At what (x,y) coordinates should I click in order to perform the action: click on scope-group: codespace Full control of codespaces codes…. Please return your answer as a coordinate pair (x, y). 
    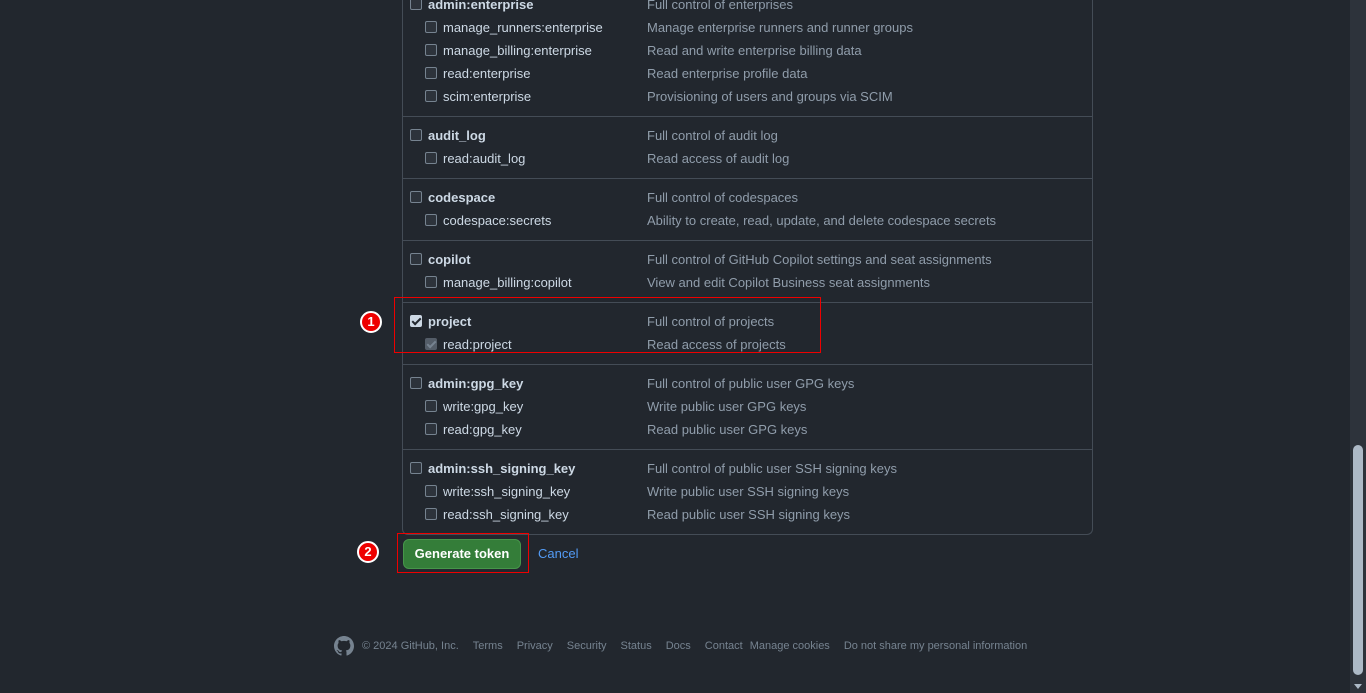
    Looking at the image, I should click on (747, 210).